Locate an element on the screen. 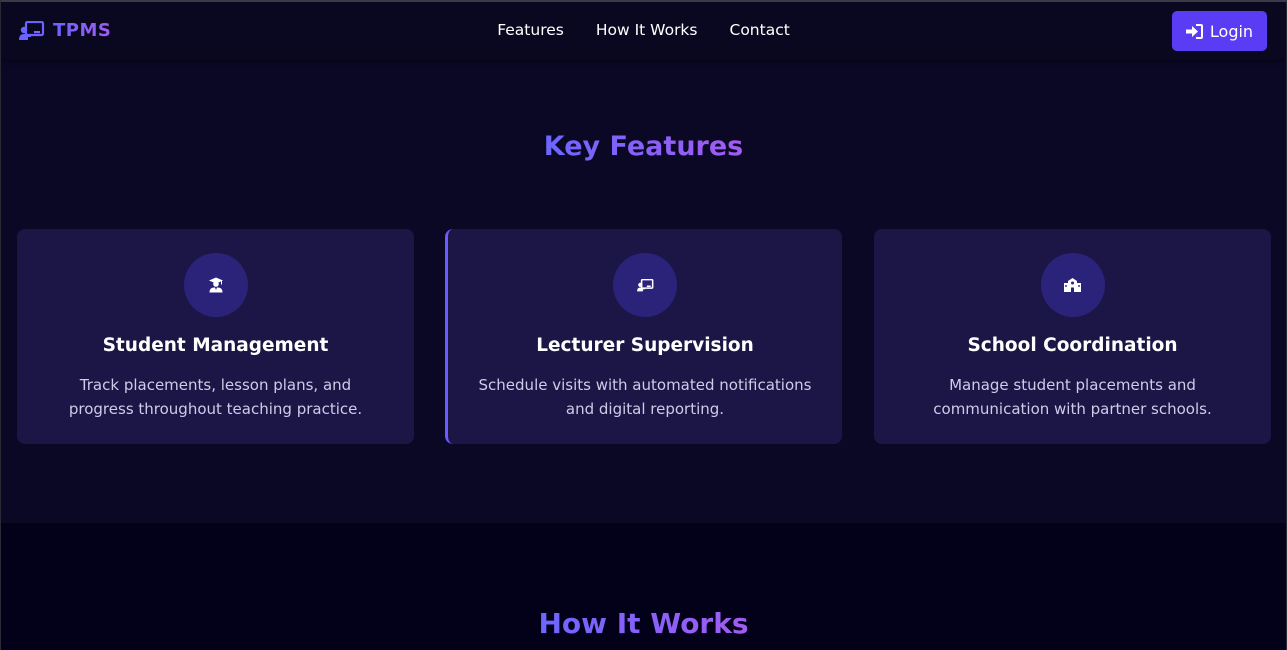 This screenshot has width=1287, height=650. login-button: Login is located at coordinates (1219, 31).